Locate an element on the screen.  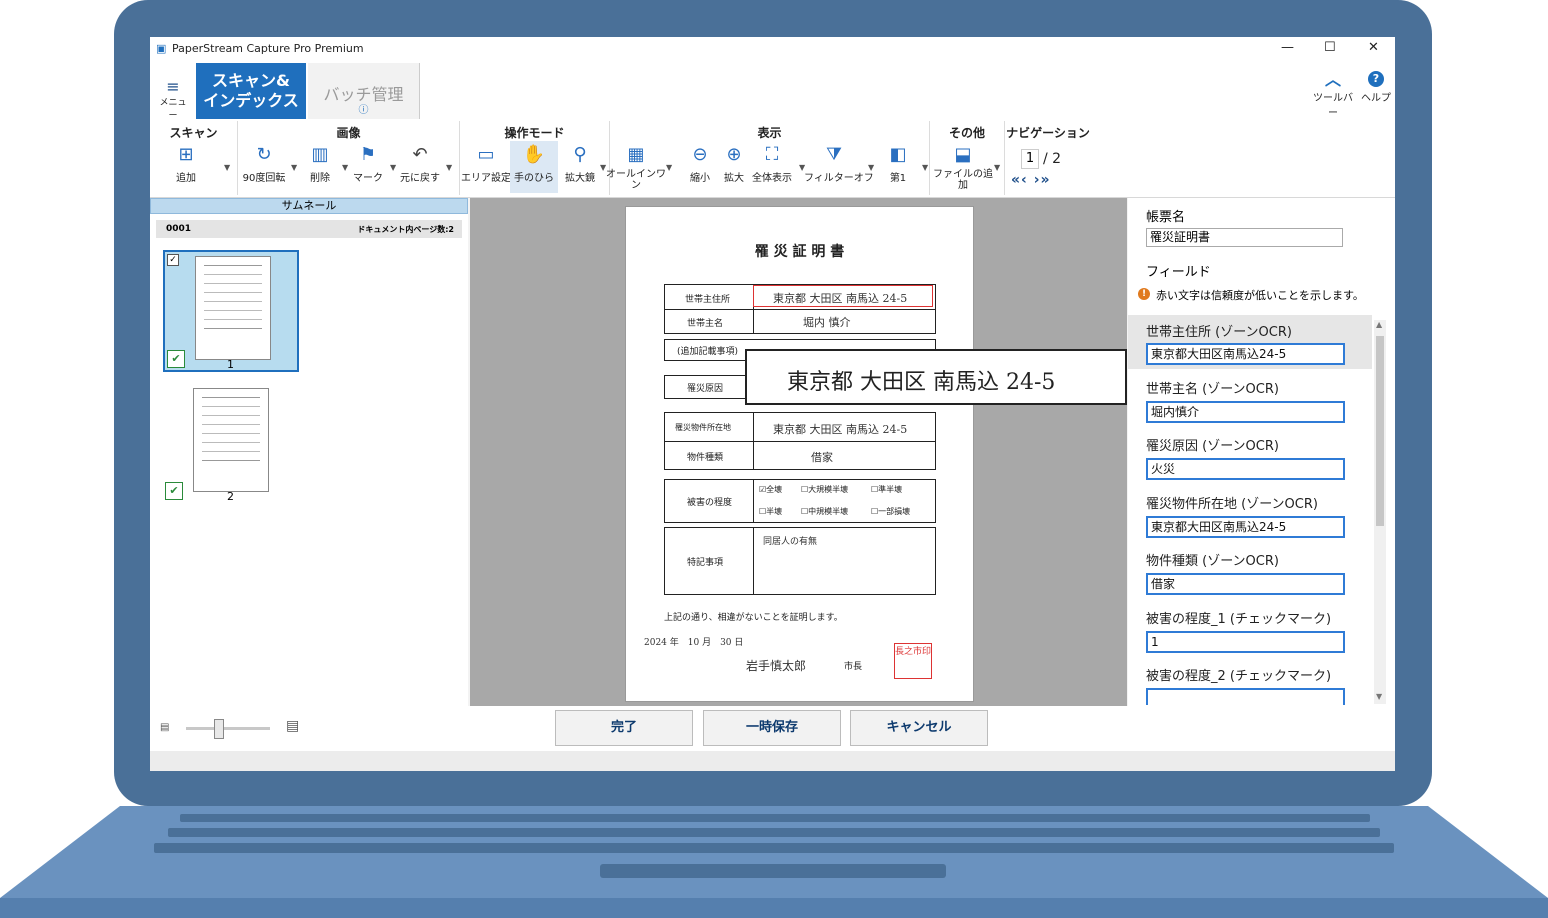
doc-table-household: 世帯主住所 世帯主名 東京都 大田区 南馬込 24-5 堀内 慎介 is located at coordinates (800, 309).